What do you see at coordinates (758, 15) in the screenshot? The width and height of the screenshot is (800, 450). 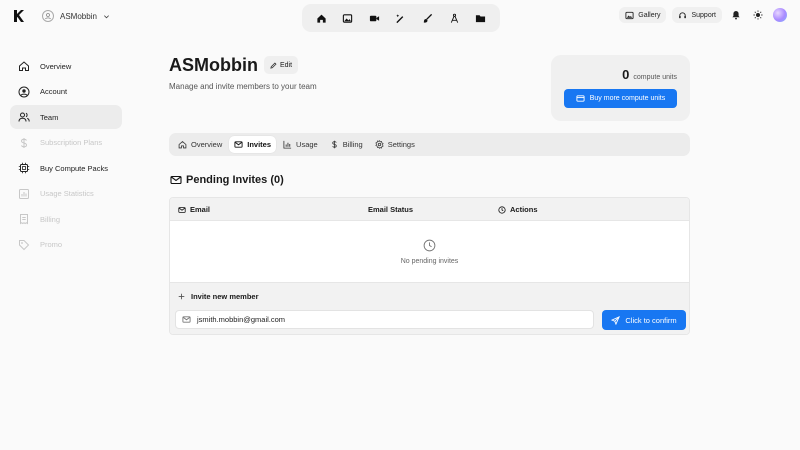 I see `sun-icon` at bounding box center [758, 15].